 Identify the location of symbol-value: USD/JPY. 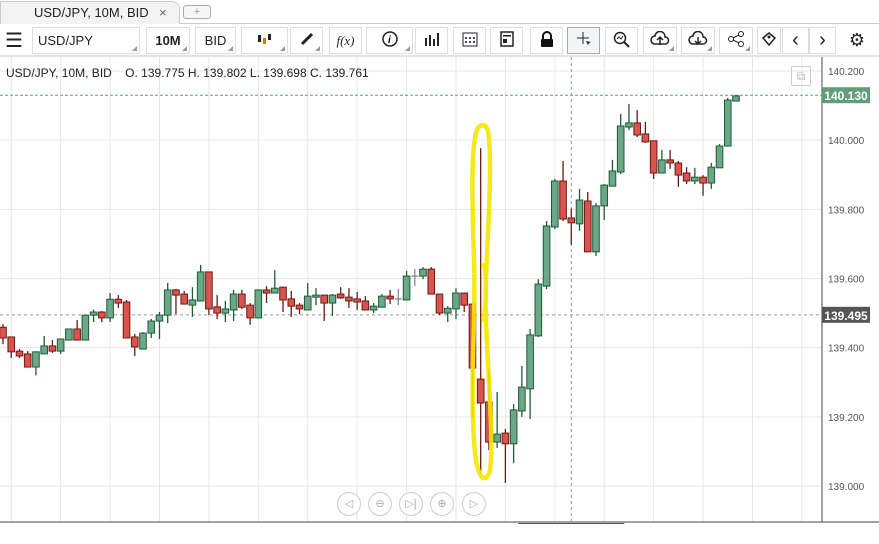
(65, 40).